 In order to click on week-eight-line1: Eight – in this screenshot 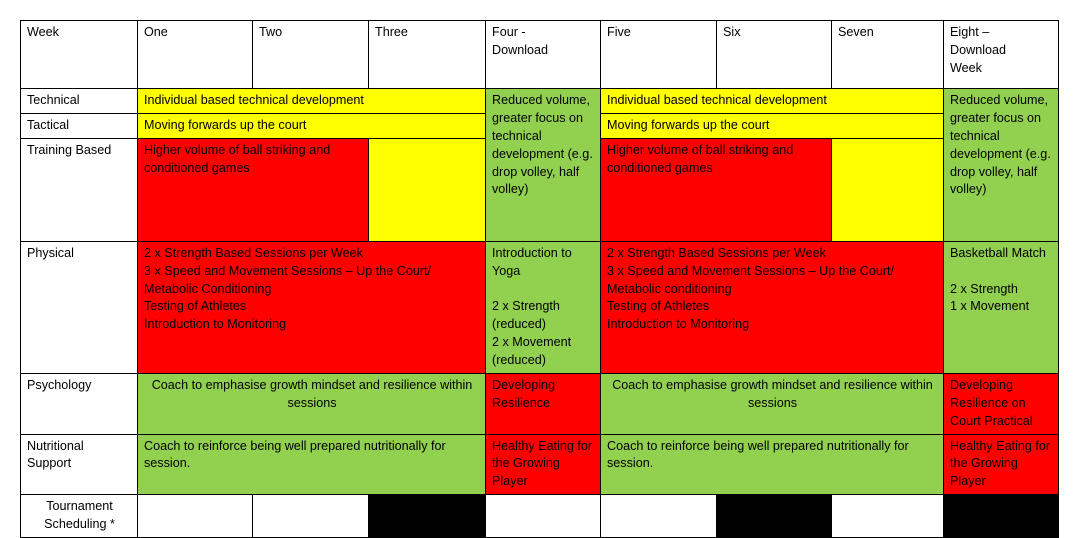, I will do `click(970, 32)`.